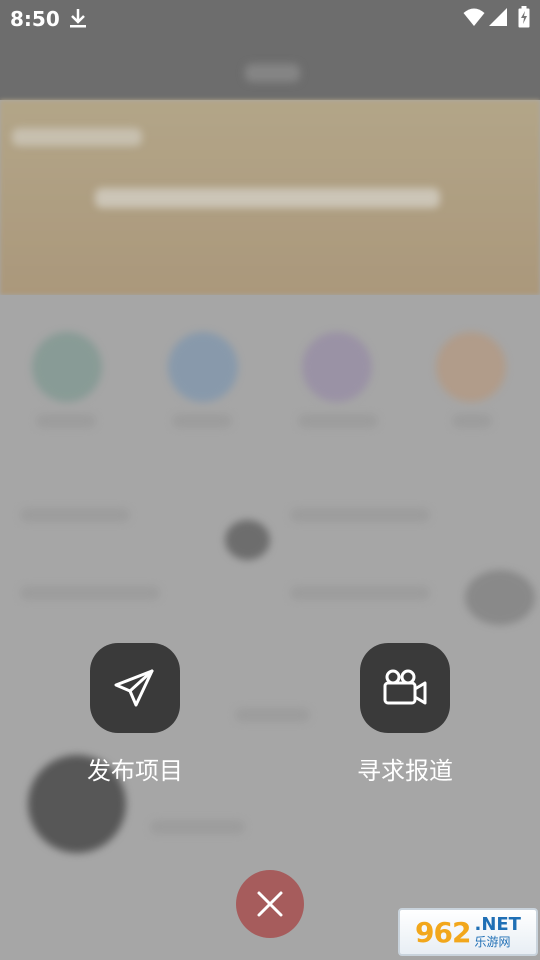 Image resolution: width=540 pixels, height=960 pixels. I want to click on watermark-logo: 962 .NET 乐游网, so click(468, 932).